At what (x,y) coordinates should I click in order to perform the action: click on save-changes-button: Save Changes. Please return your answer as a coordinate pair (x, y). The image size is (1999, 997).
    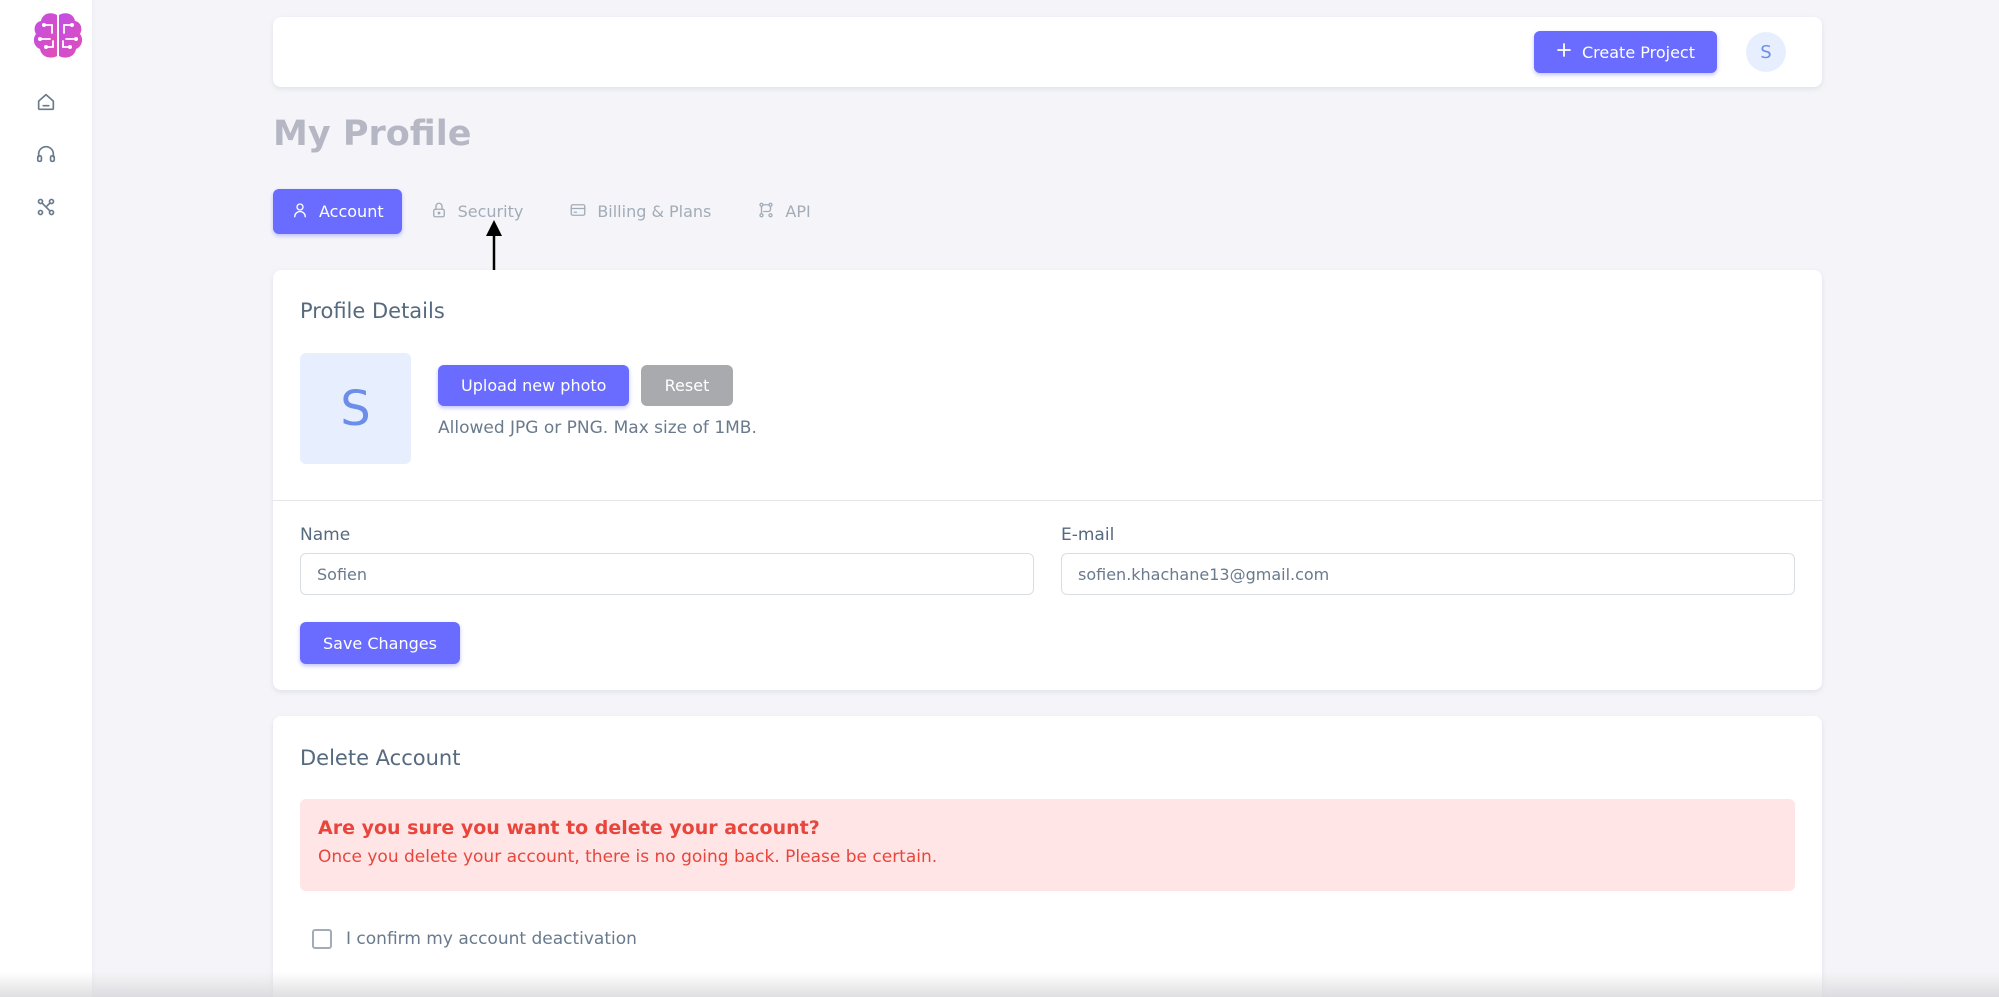
    Looking at the image, I should click on (380, 643).